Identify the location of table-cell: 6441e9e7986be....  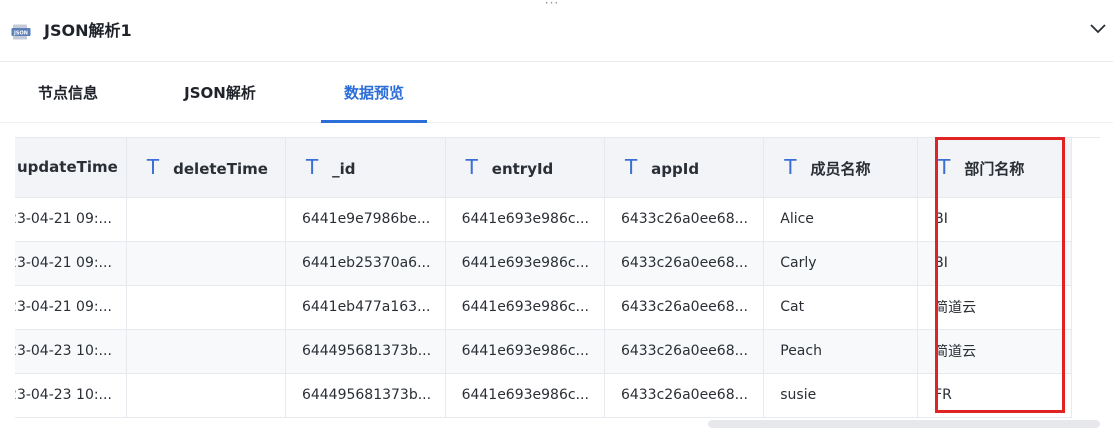
(365, 219).